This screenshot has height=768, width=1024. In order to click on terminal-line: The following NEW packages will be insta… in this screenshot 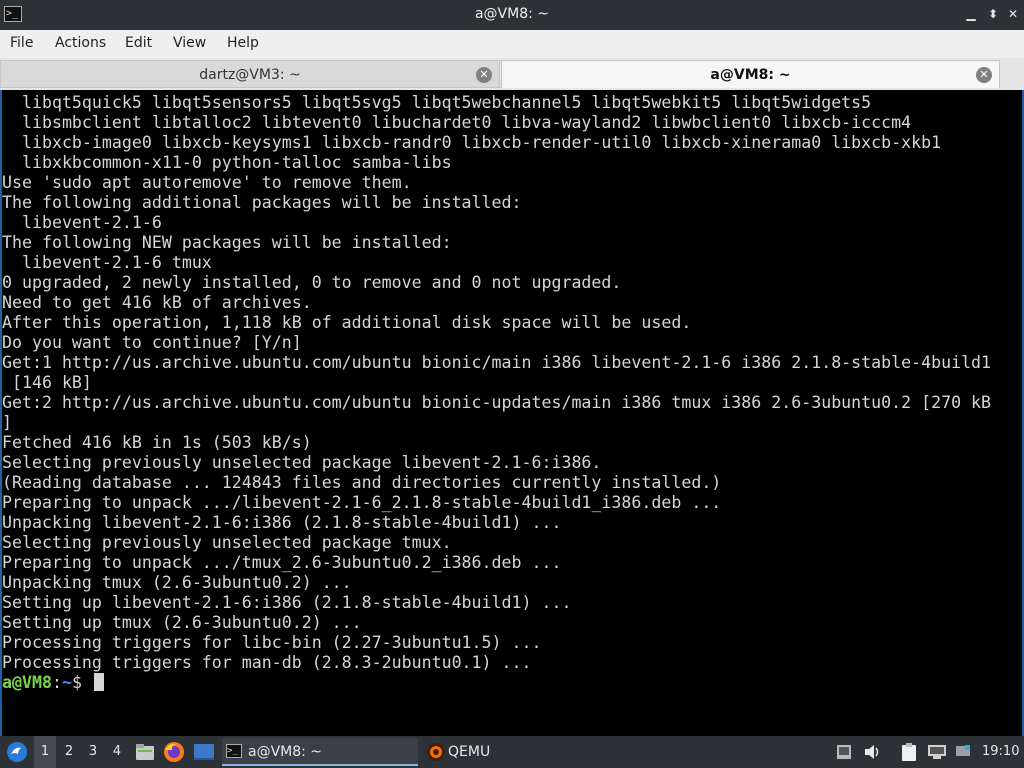, I will do `click(227, 242)`.